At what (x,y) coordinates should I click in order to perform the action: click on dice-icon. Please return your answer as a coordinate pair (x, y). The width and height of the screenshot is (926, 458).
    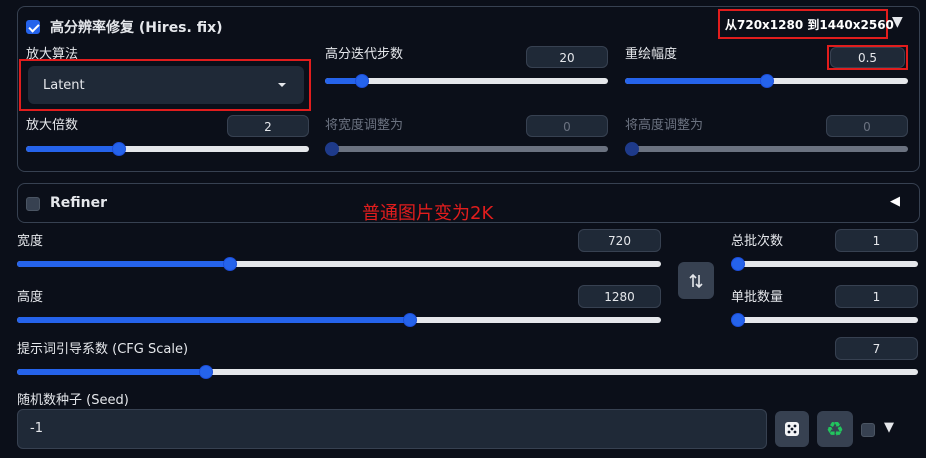
    Looking at the image, I should click on (792, 429).